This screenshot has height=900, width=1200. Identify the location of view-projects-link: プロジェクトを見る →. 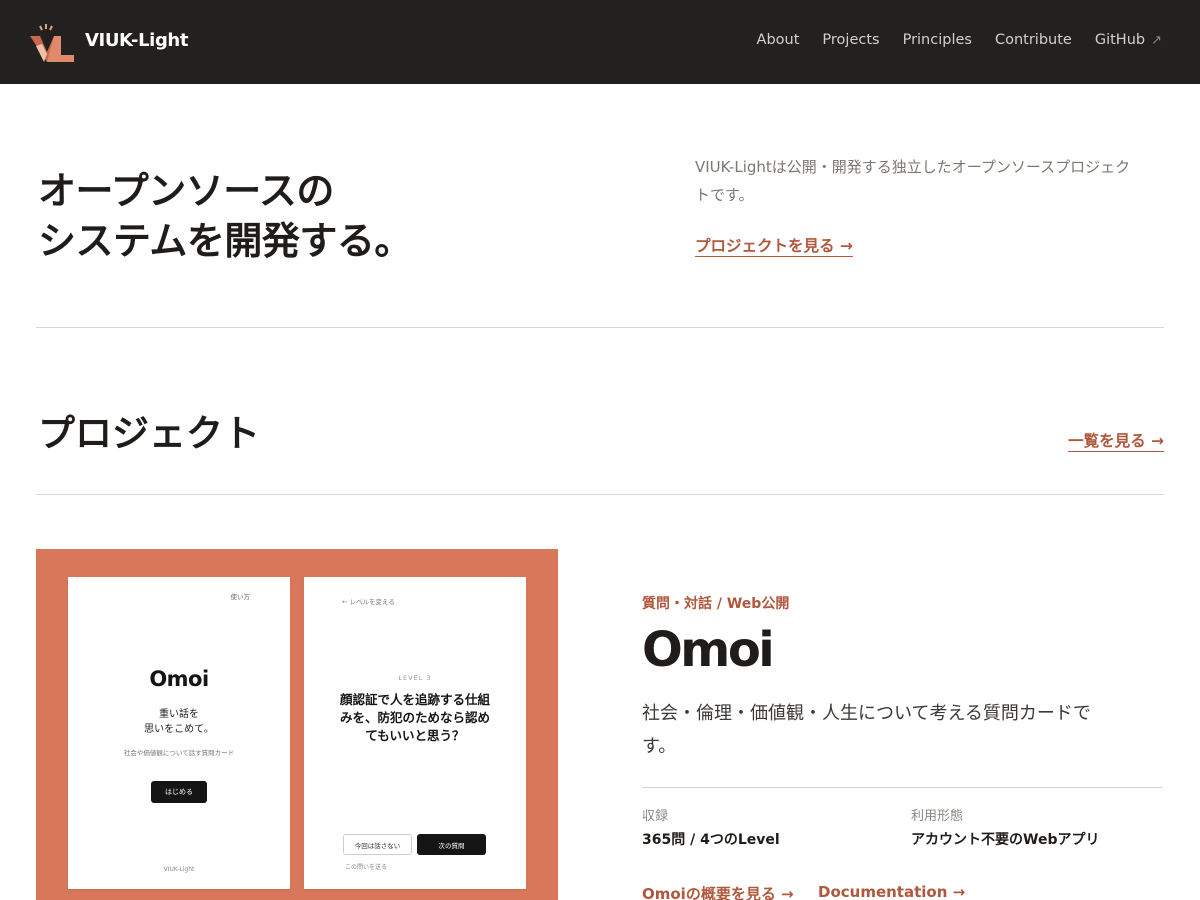
(774, 245).